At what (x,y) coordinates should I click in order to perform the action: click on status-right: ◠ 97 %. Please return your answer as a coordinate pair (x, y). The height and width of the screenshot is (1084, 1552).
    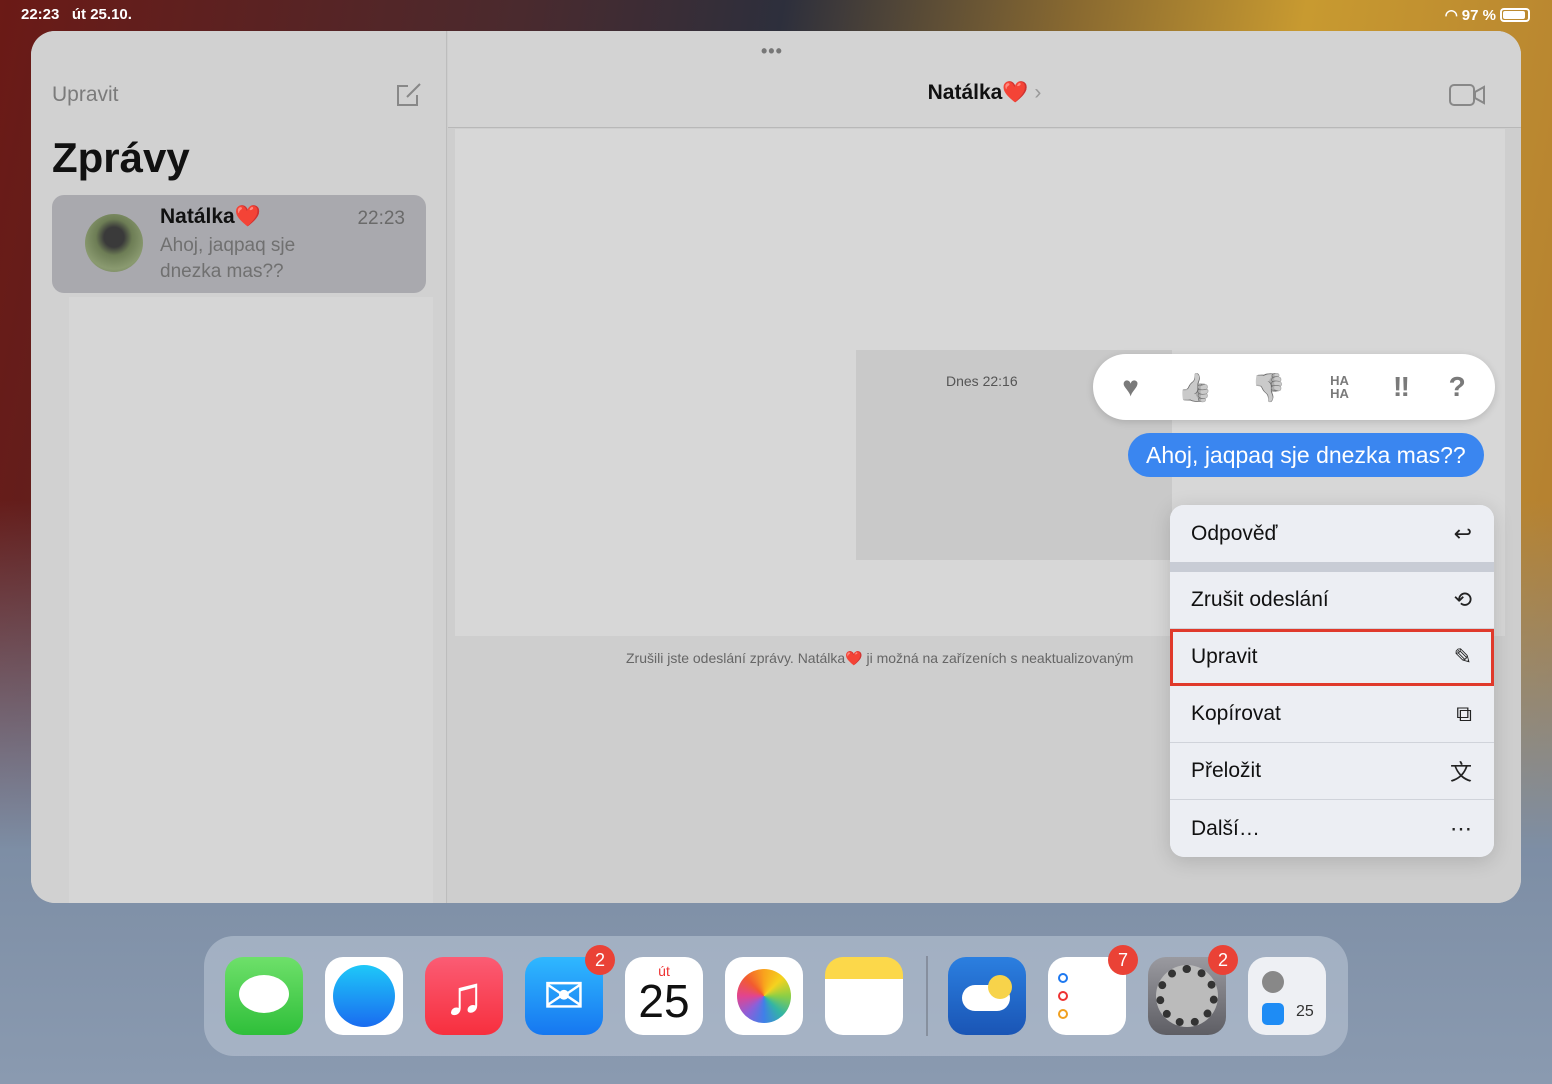
    Looking at the image, I should click on (1487, 15).